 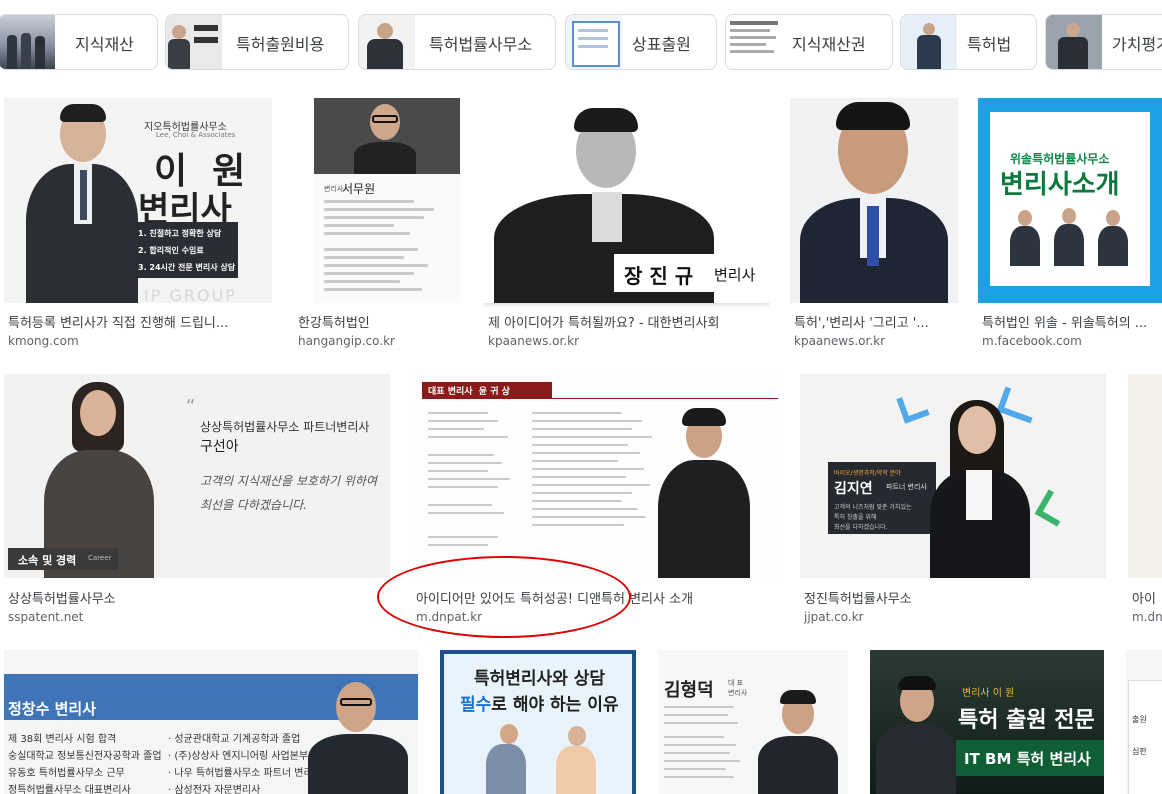 What do you see at coordinates (180, 233) in the screenshot?
I see `feature-item: 1. 친절하고 정확한 상담` at bounding box center [180, 233].